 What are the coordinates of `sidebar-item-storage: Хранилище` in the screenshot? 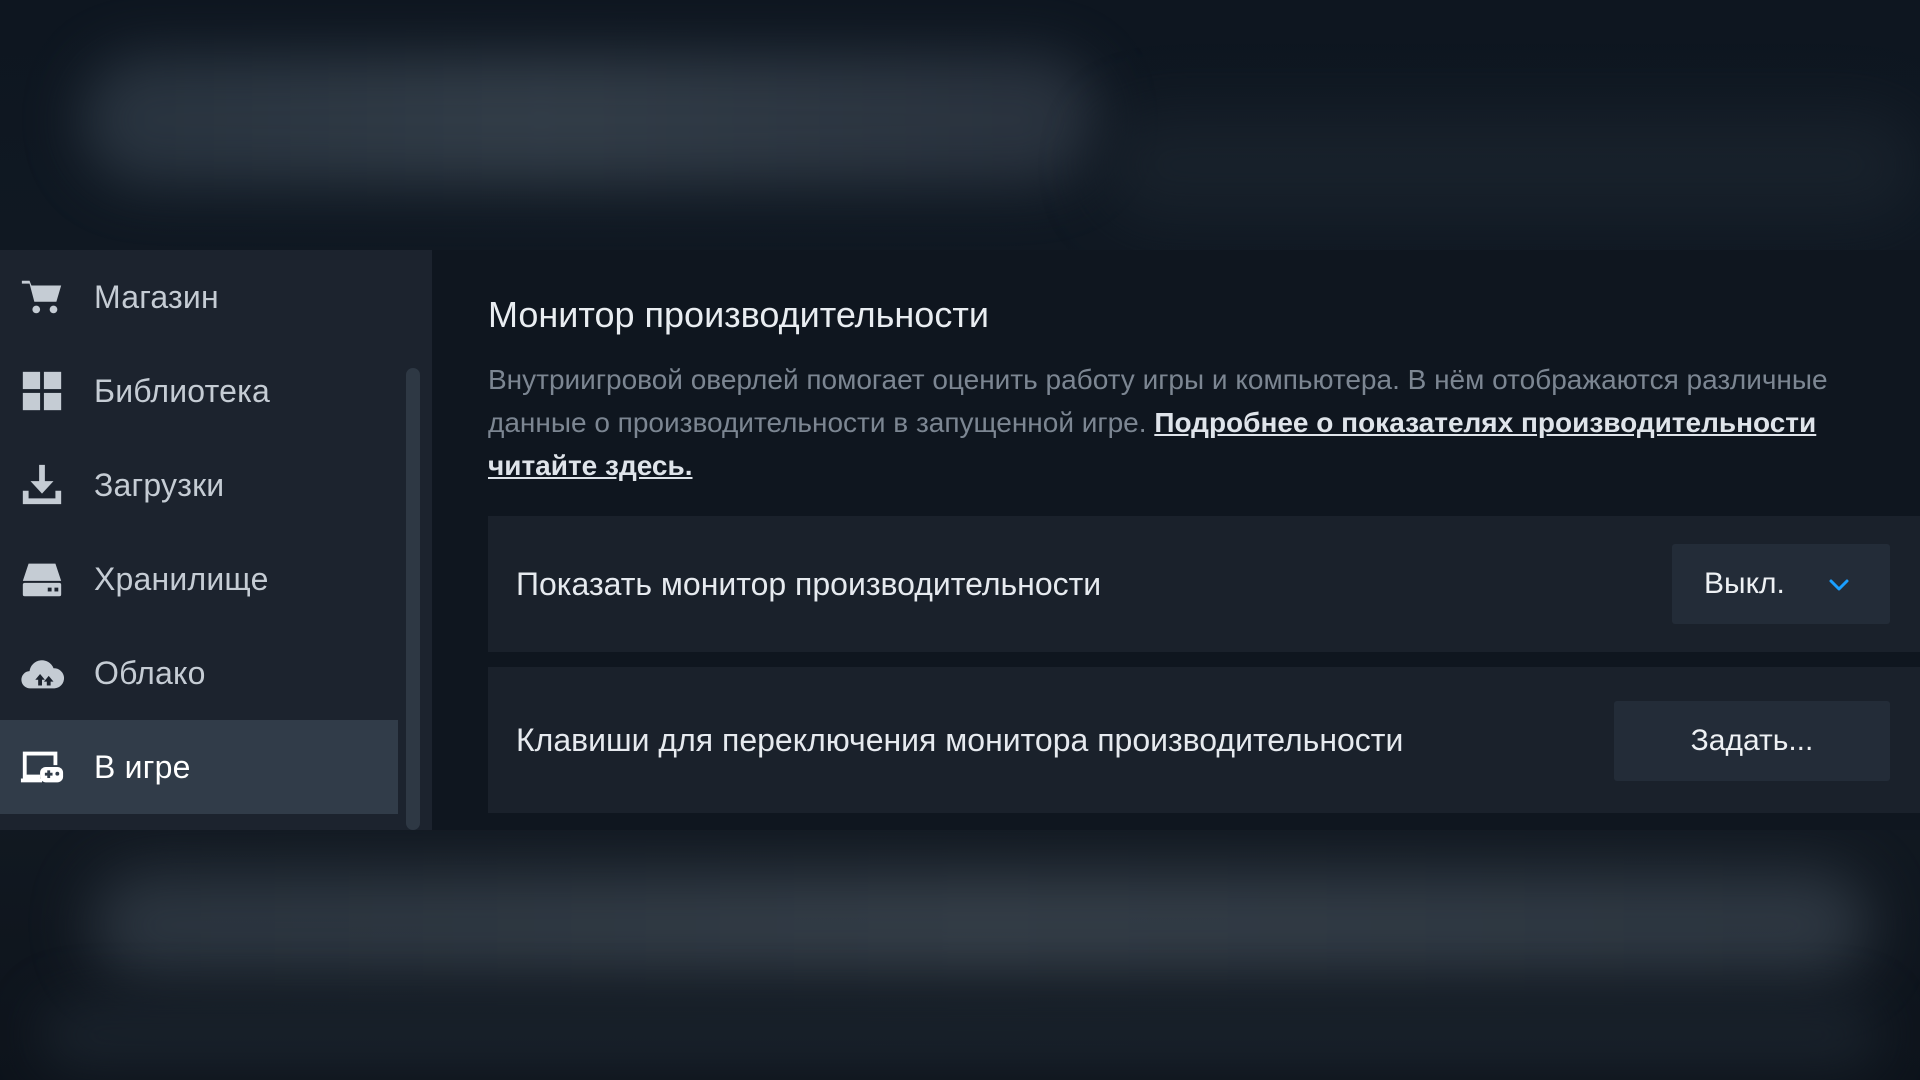 It's located at (199, 579).